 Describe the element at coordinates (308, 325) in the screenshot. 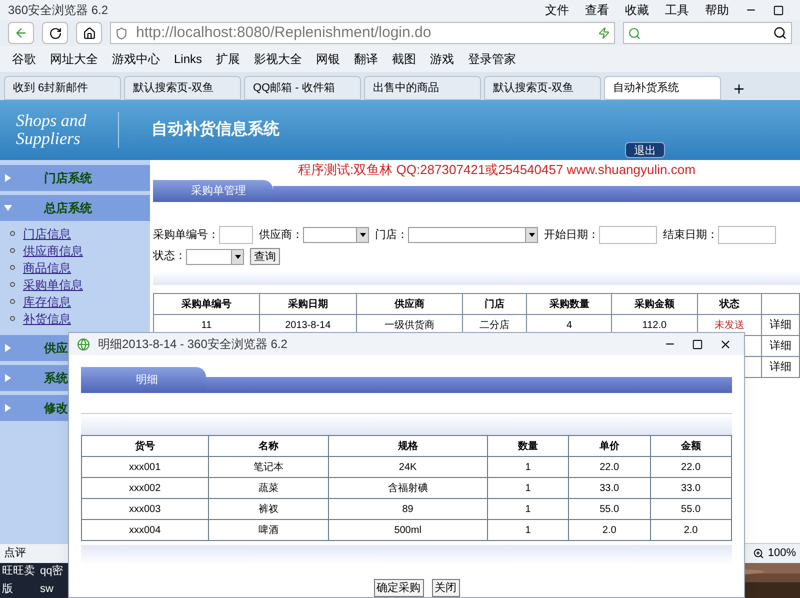

I see `table-cell: 2013-8-14` at that location.